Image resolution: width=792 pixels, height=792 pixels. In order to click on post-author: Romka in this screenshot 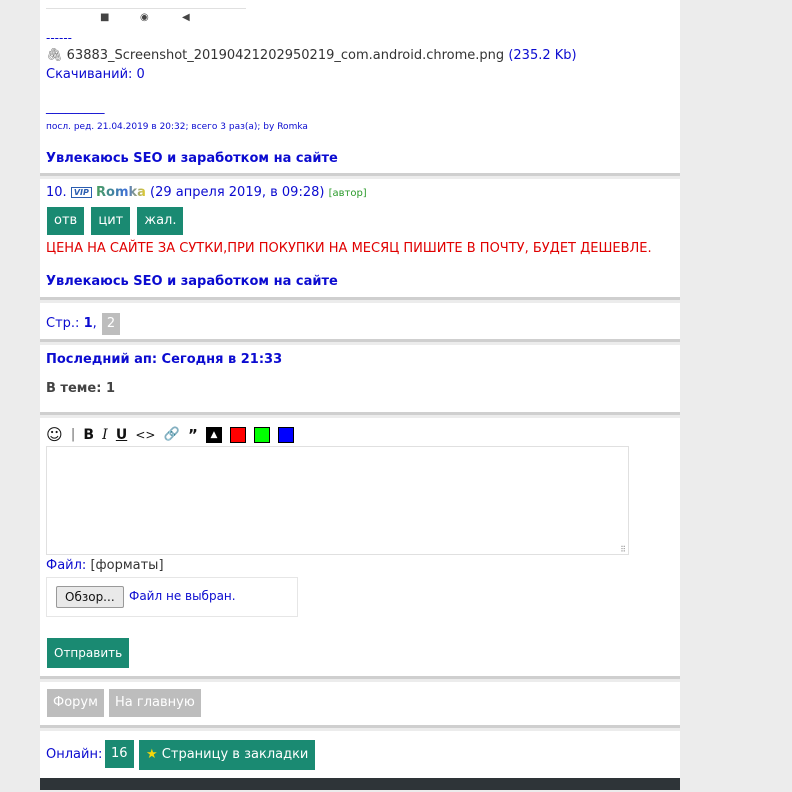, I will do `click(121, 192)`.